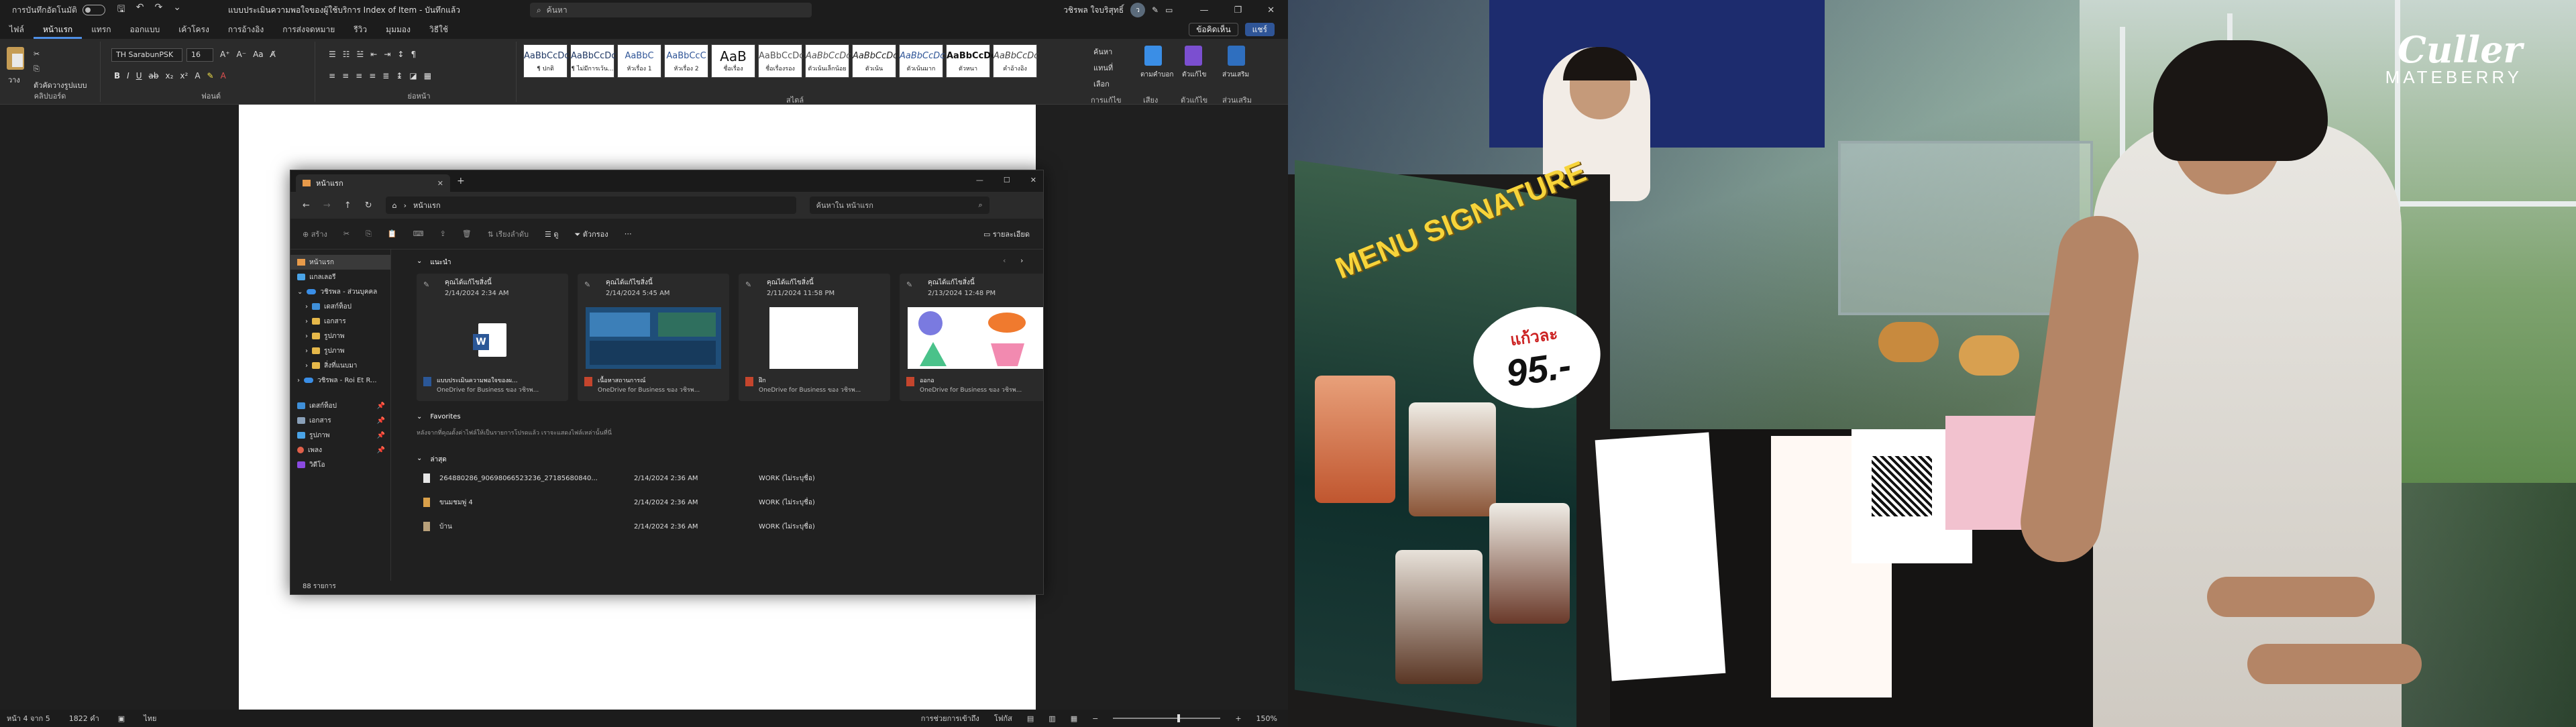  I want to click on select-button: เลือก, so click(1103, 84).